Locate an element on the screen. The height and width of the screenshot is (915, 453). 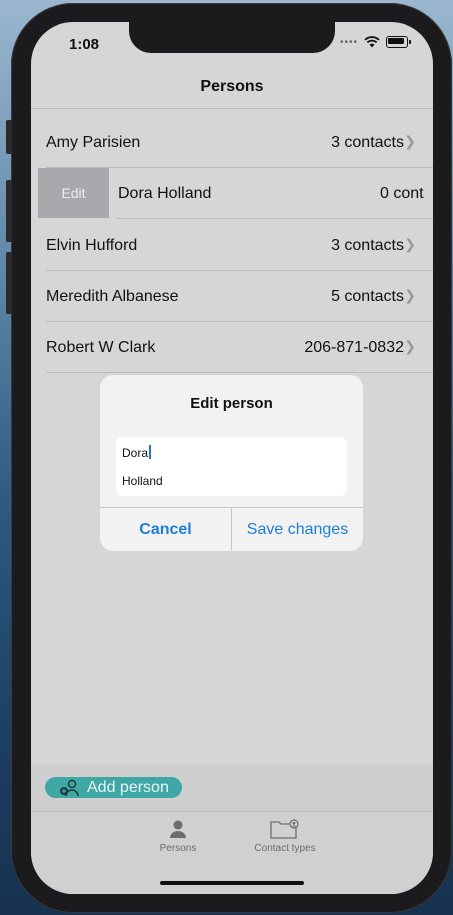
tab-persons: Persons is located at coordinates (178, 836).